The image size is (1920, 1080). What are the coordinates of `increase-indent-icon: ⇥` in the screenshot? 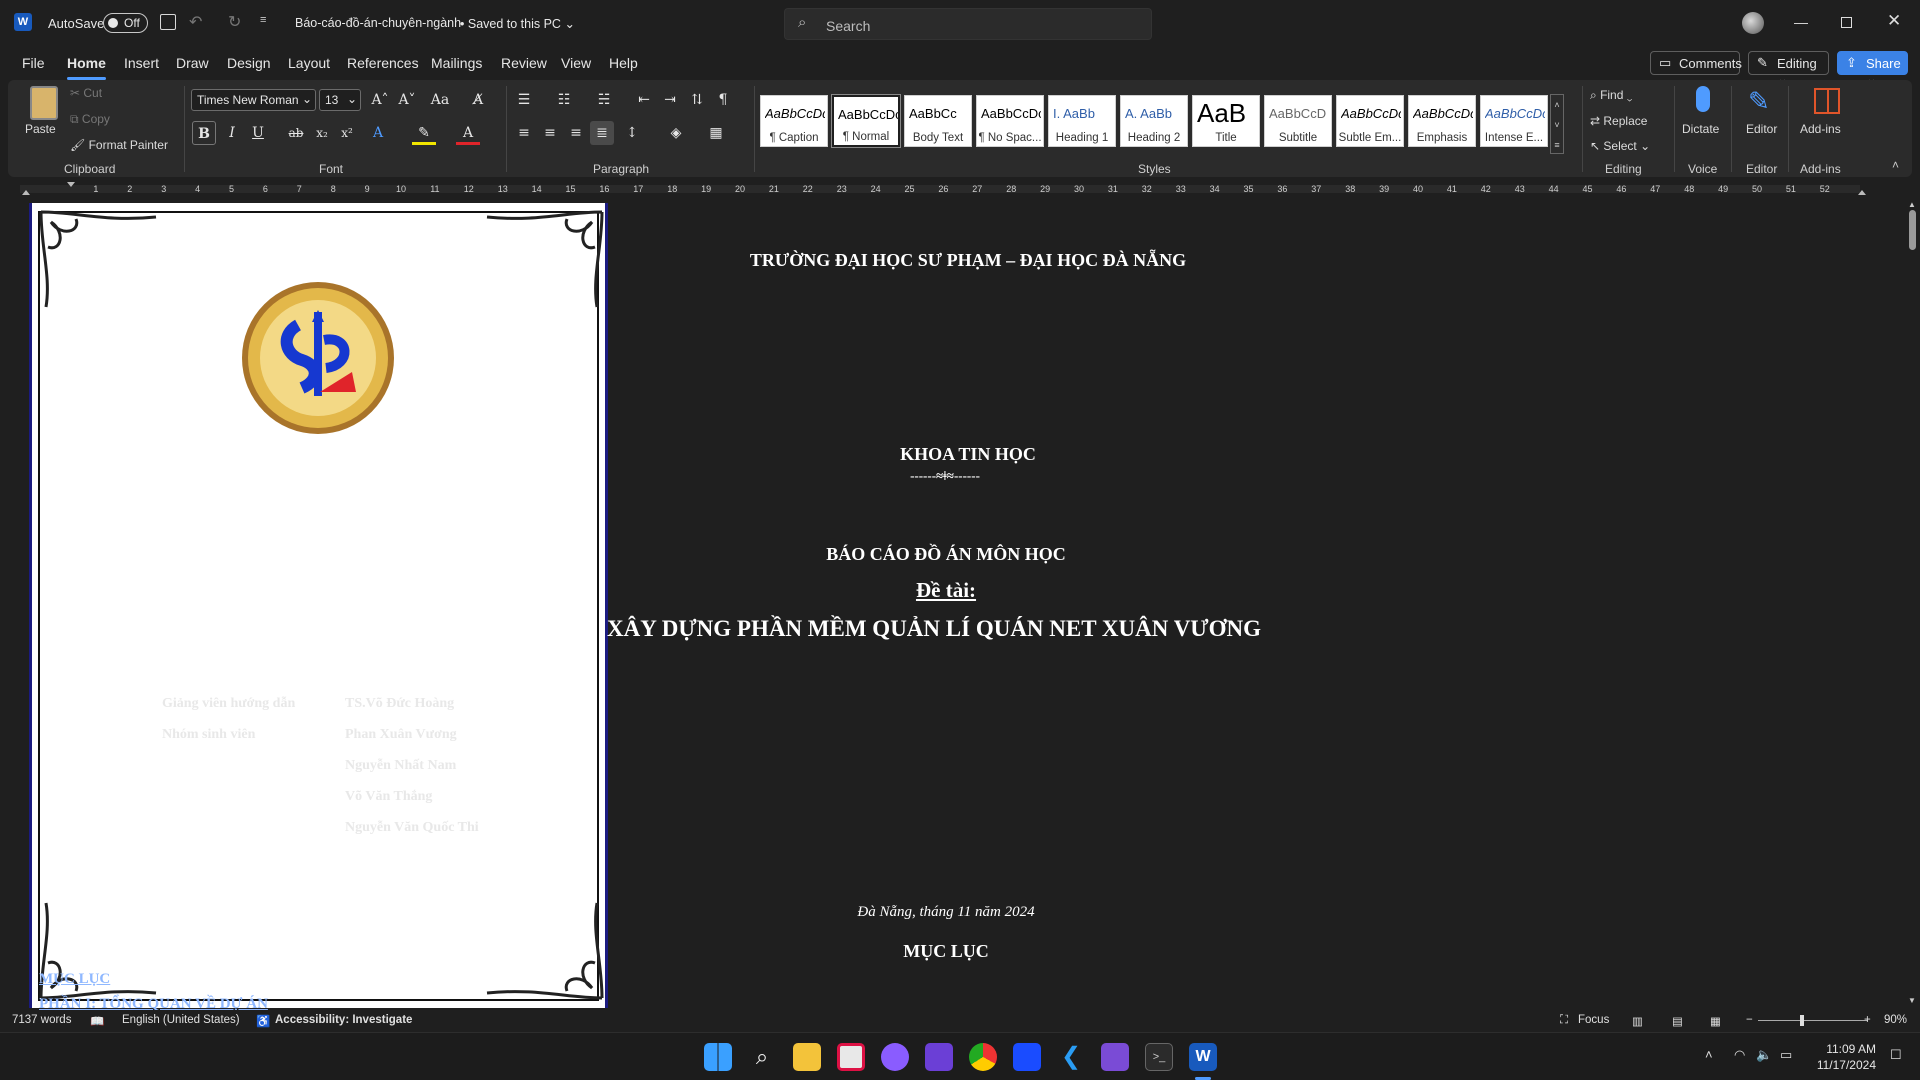 It's located at (670, 100).